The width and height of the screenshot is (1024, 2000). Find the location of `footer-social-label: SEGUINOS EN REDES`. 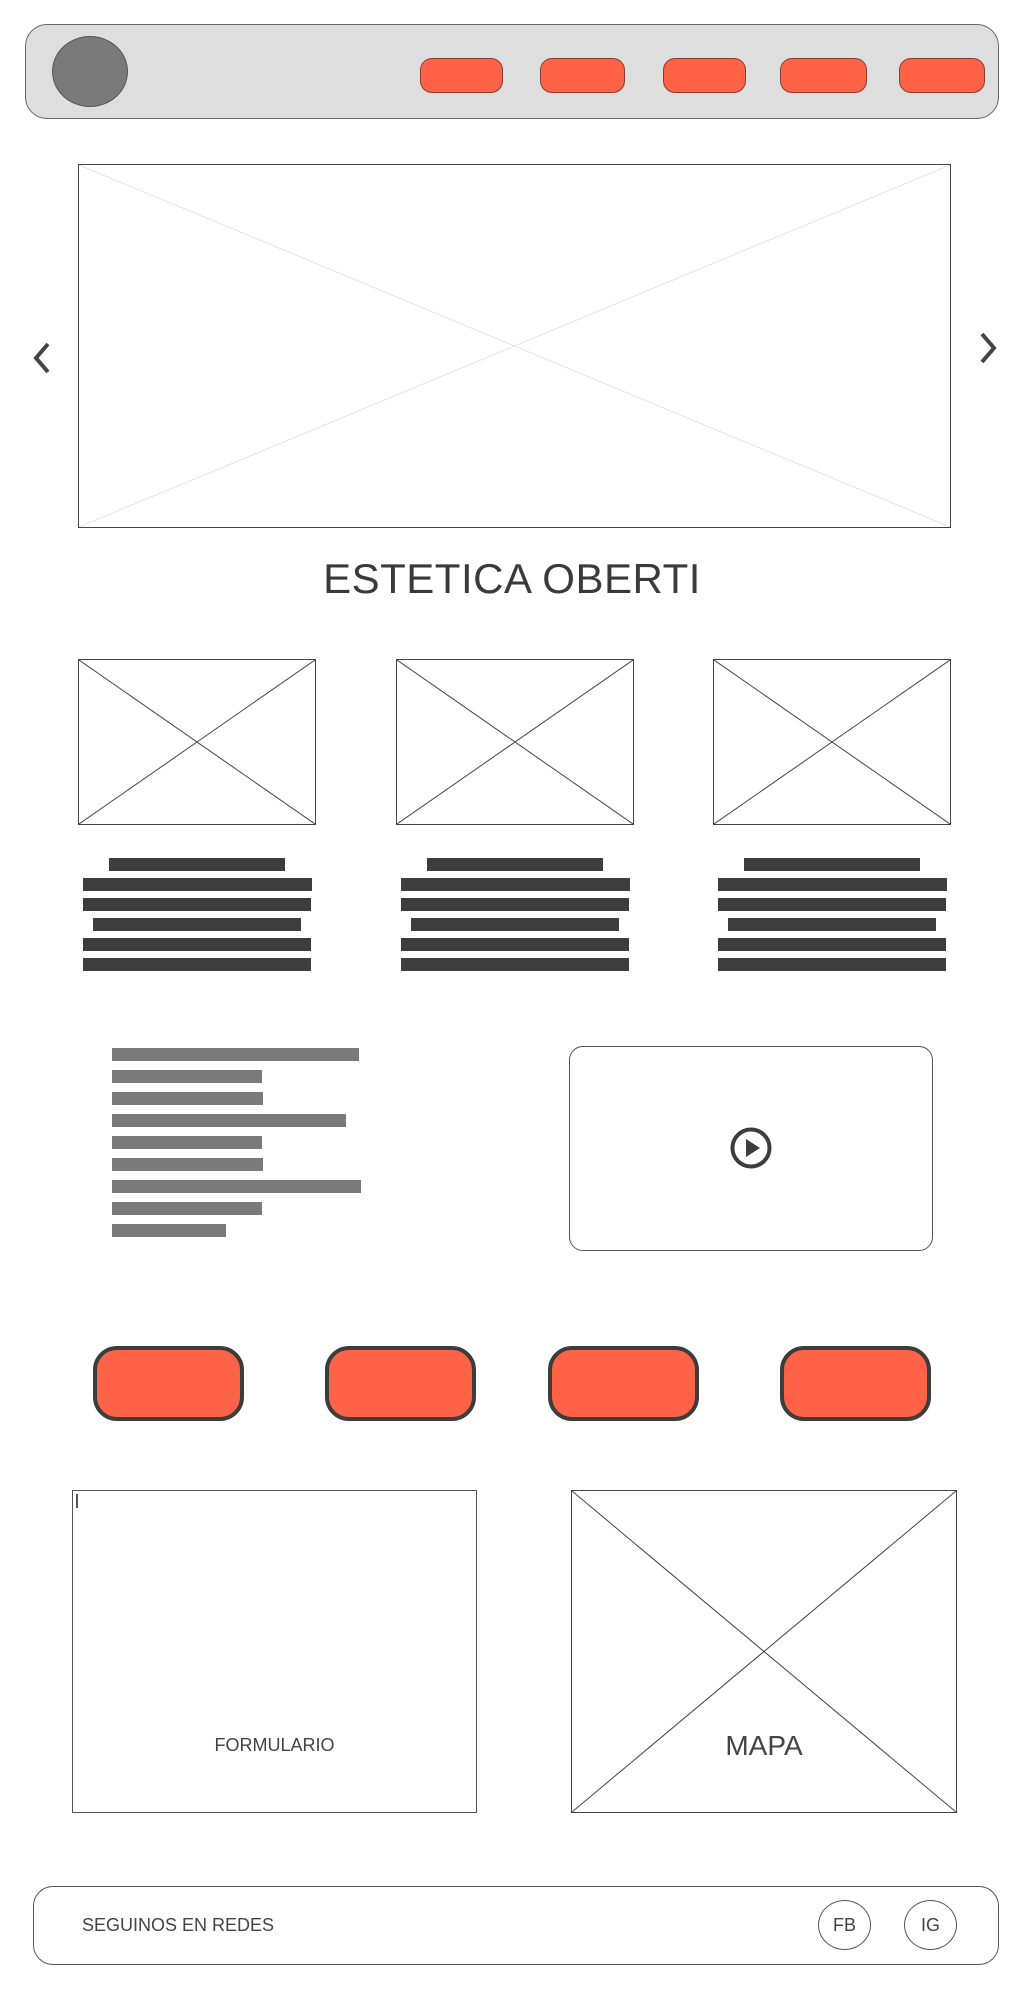

footer-social-label: SEGUINOS EN REDES is located at coordinates (178, 1925).